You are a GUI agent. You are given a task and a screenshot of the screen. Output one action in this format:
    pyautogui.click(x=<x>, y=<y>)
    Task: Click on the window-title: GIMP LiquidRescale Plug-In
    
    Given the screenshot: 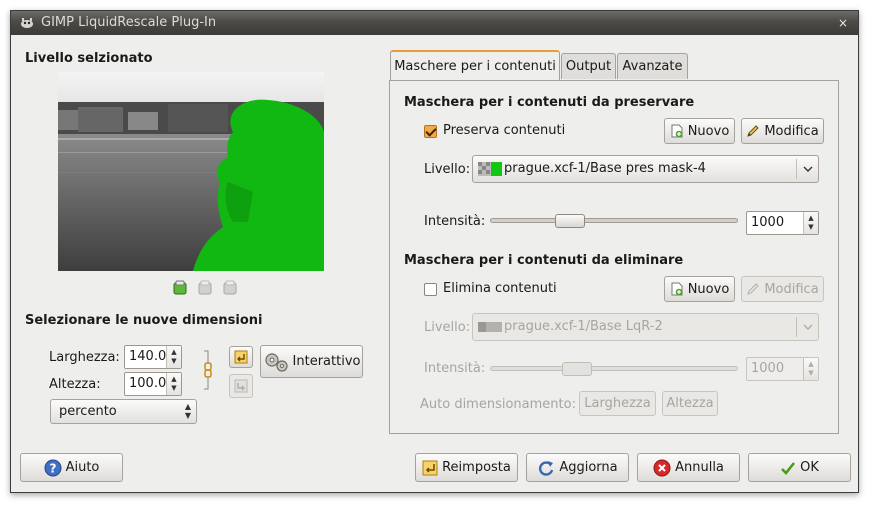 What is the action you would take?
    pyautogui.click(x=129, y=22)
    